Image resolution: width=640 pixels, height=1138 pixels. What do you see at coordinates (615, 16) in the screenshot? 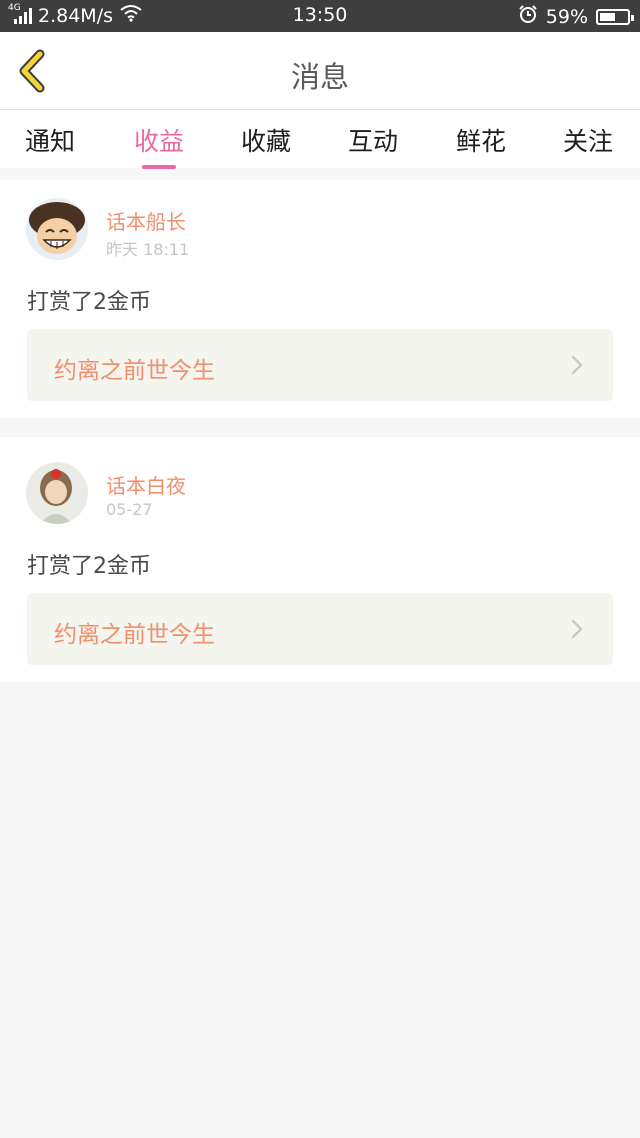
I see `battery-icon` at bounding box center [615, 16].